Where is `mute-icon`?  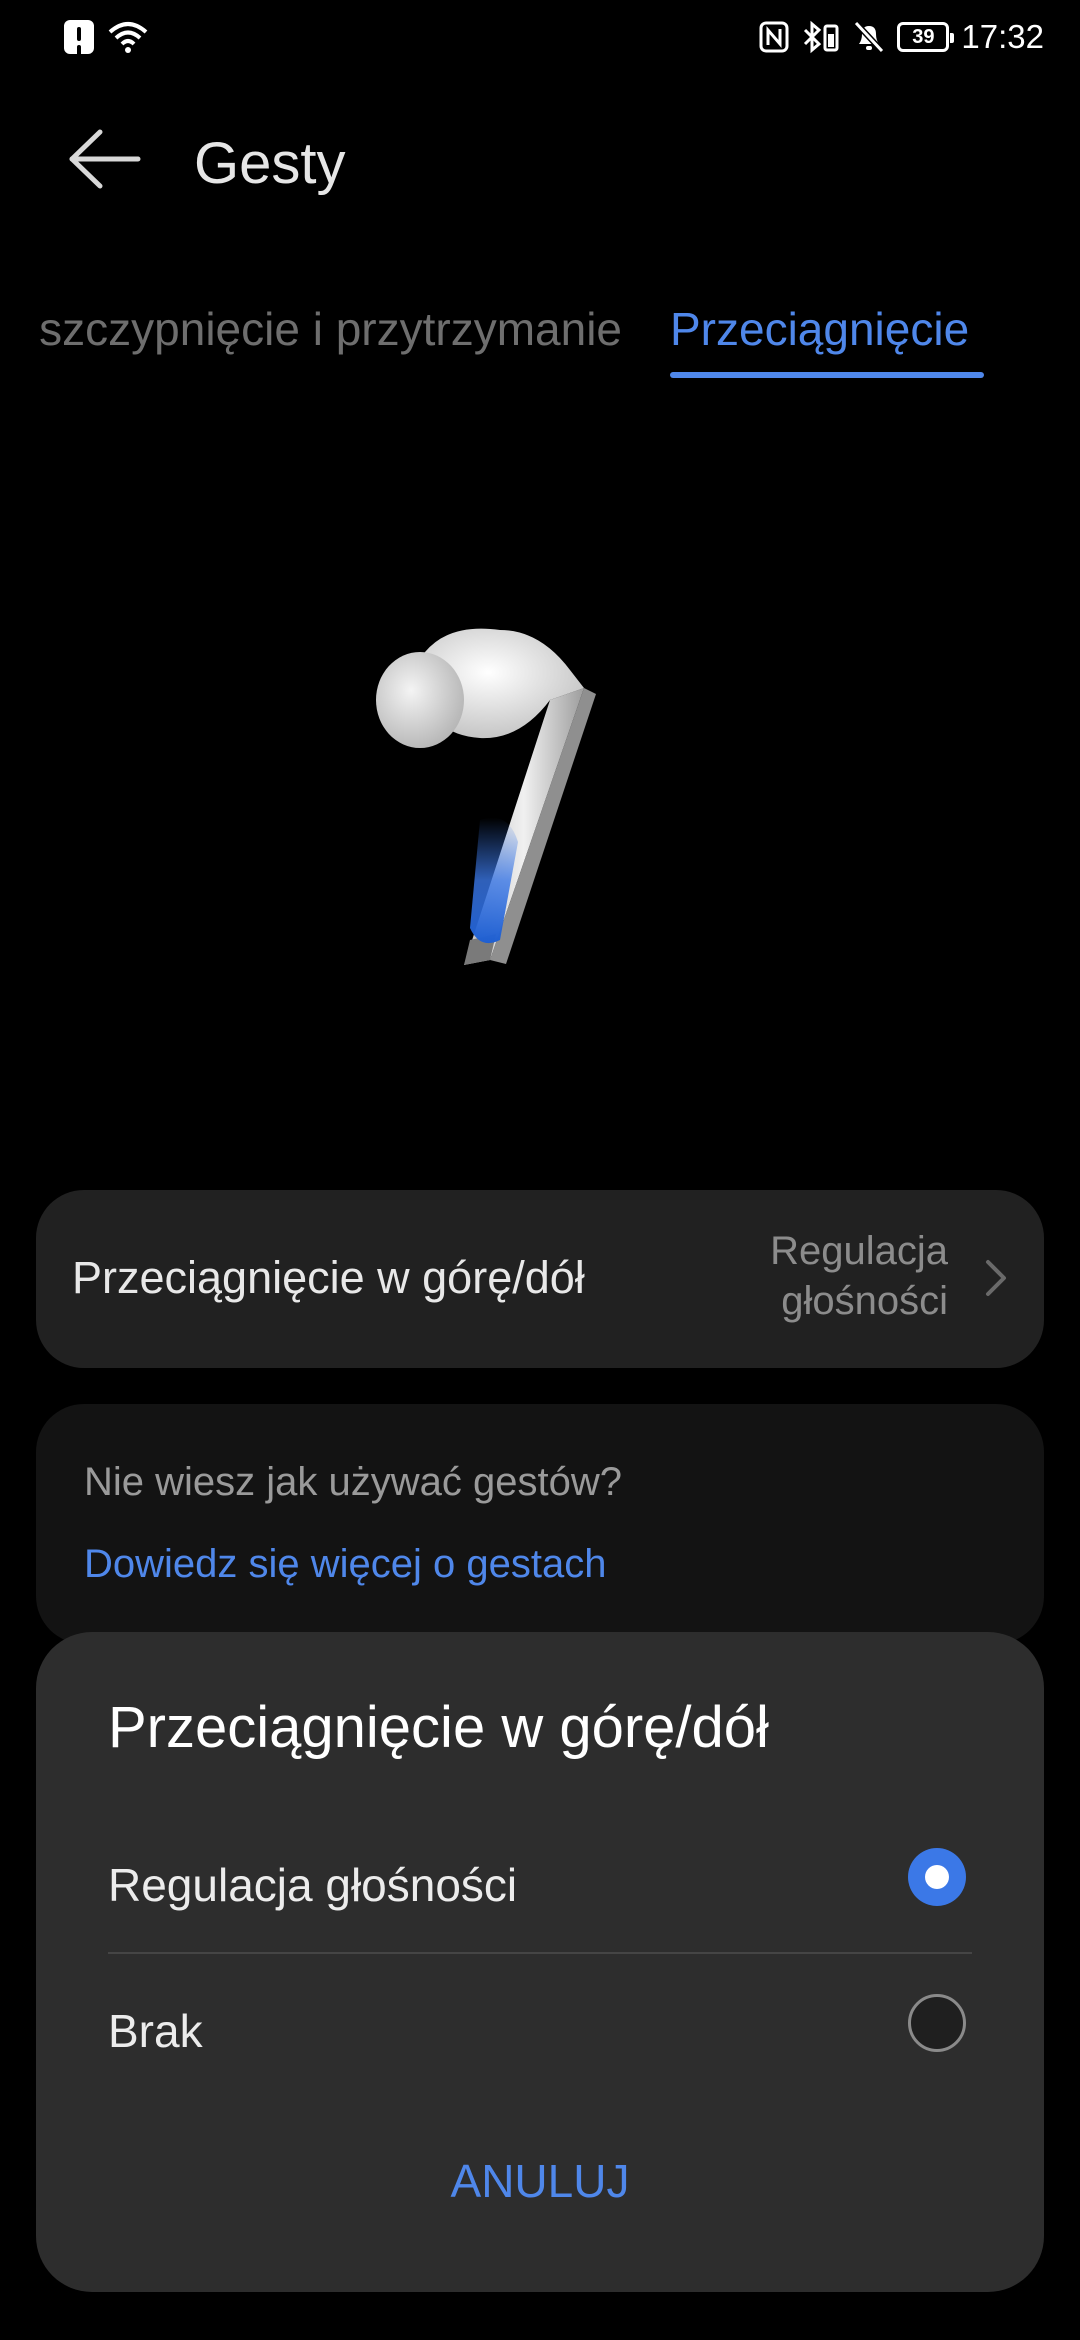
mute-icon is located at coordinates (869, 37).